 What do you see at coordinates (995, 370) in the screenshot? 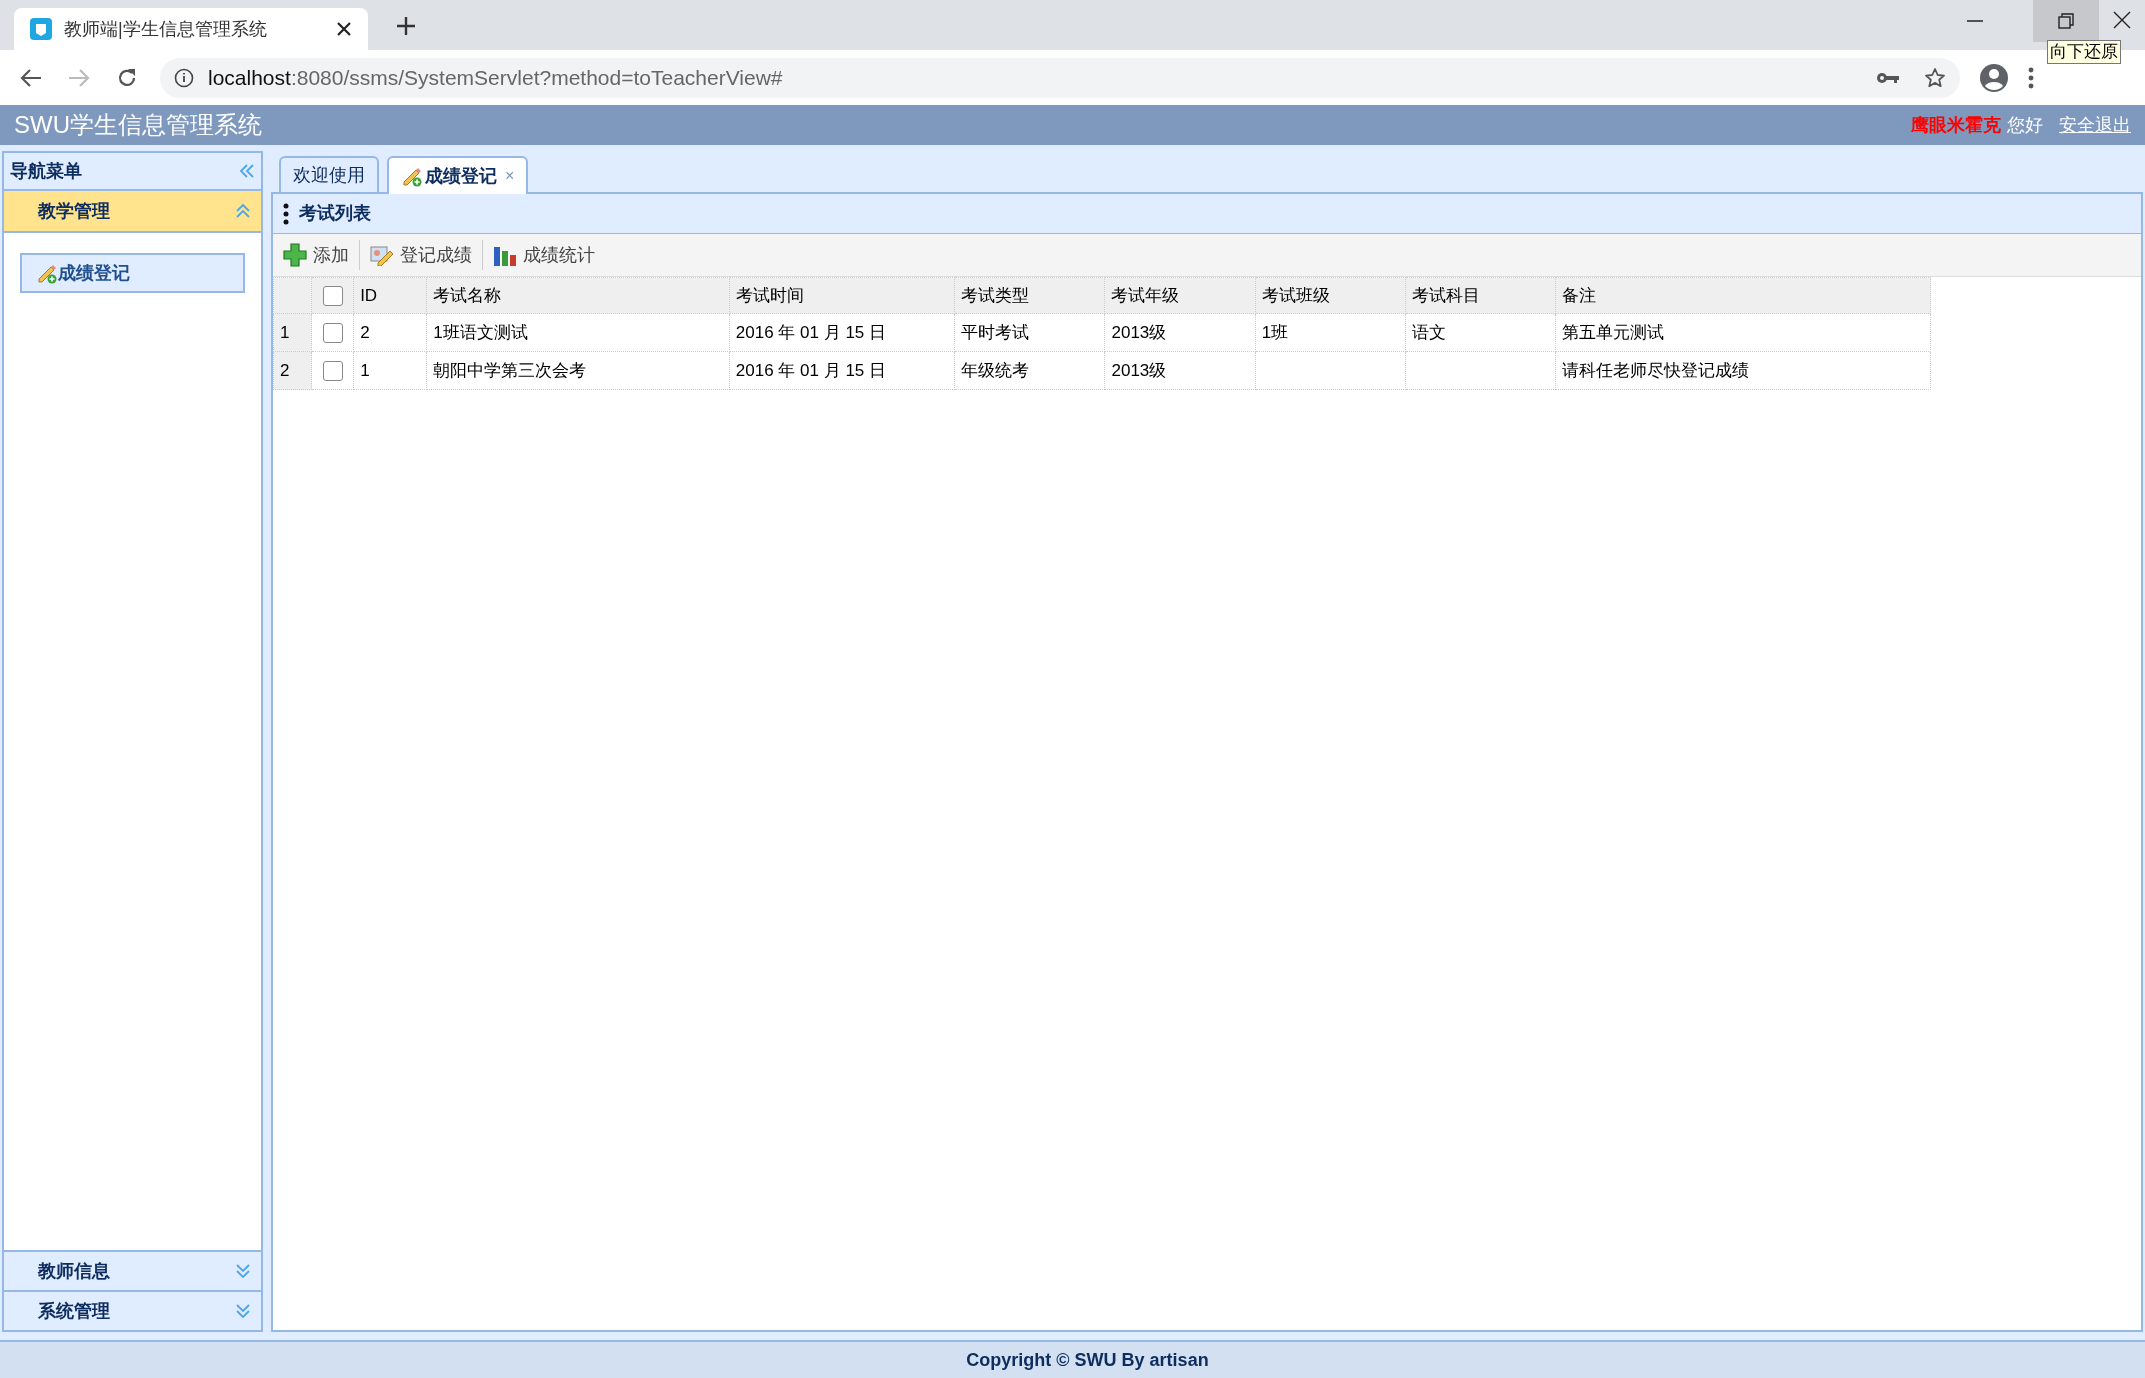
I see `table-cell: 年级统考` at bounding box center [995, 370].